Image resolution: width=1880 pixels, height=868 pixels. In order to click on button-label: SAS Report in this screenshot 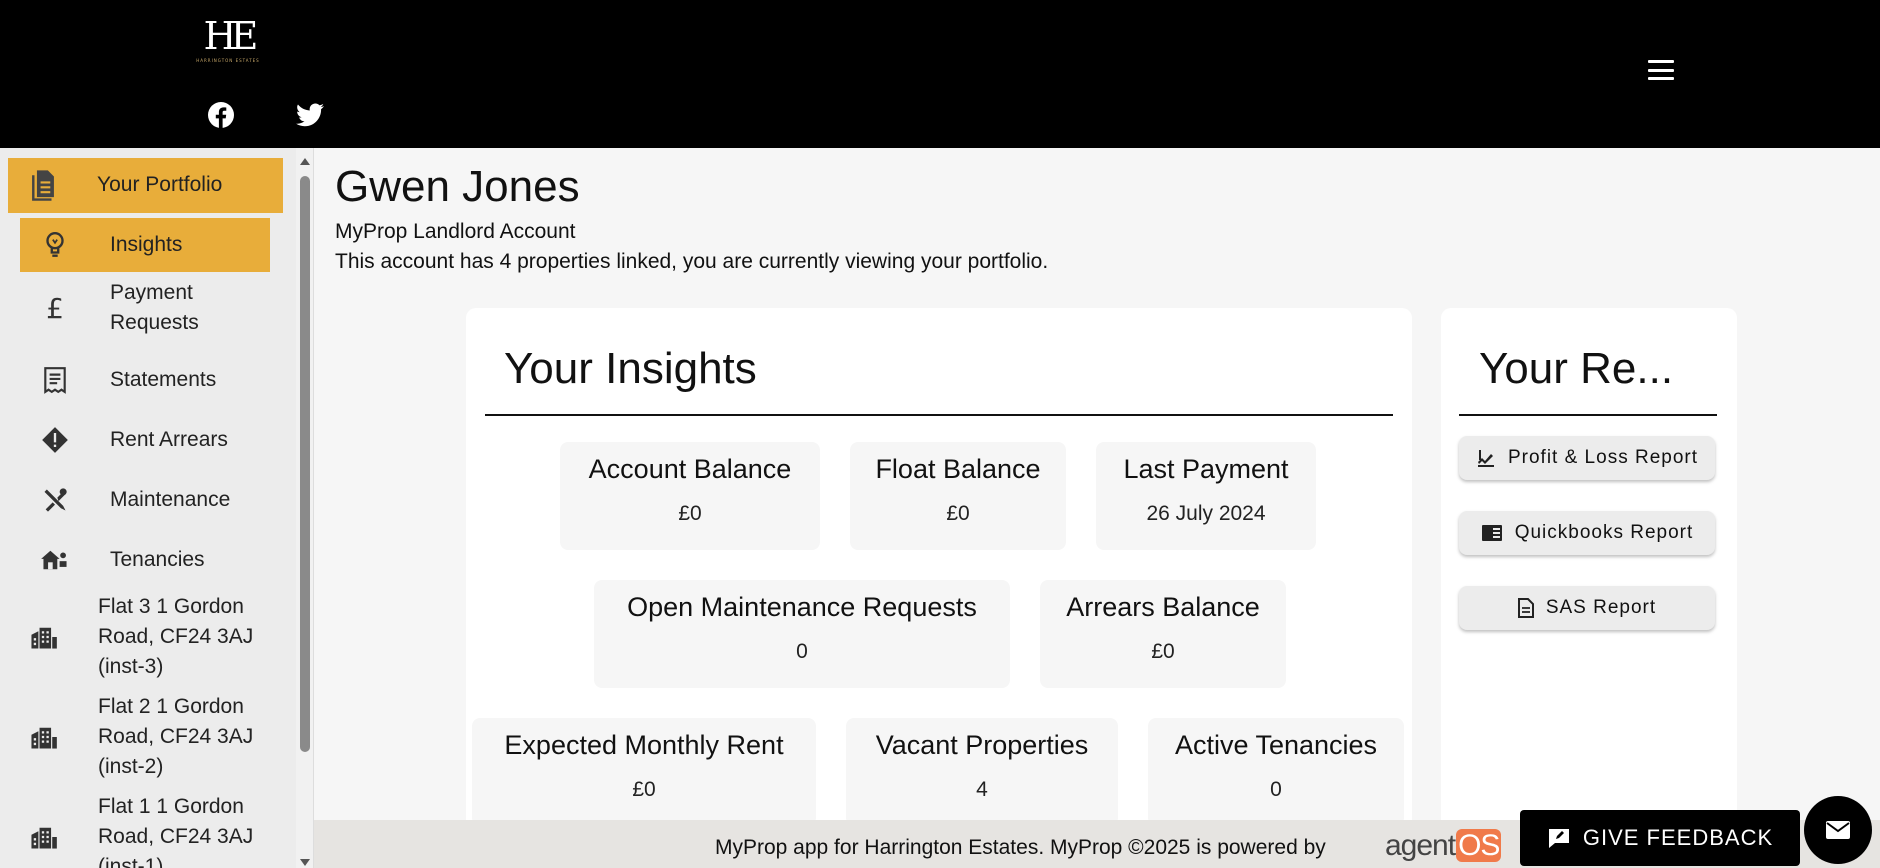, I will do `click(1601, 607)`.